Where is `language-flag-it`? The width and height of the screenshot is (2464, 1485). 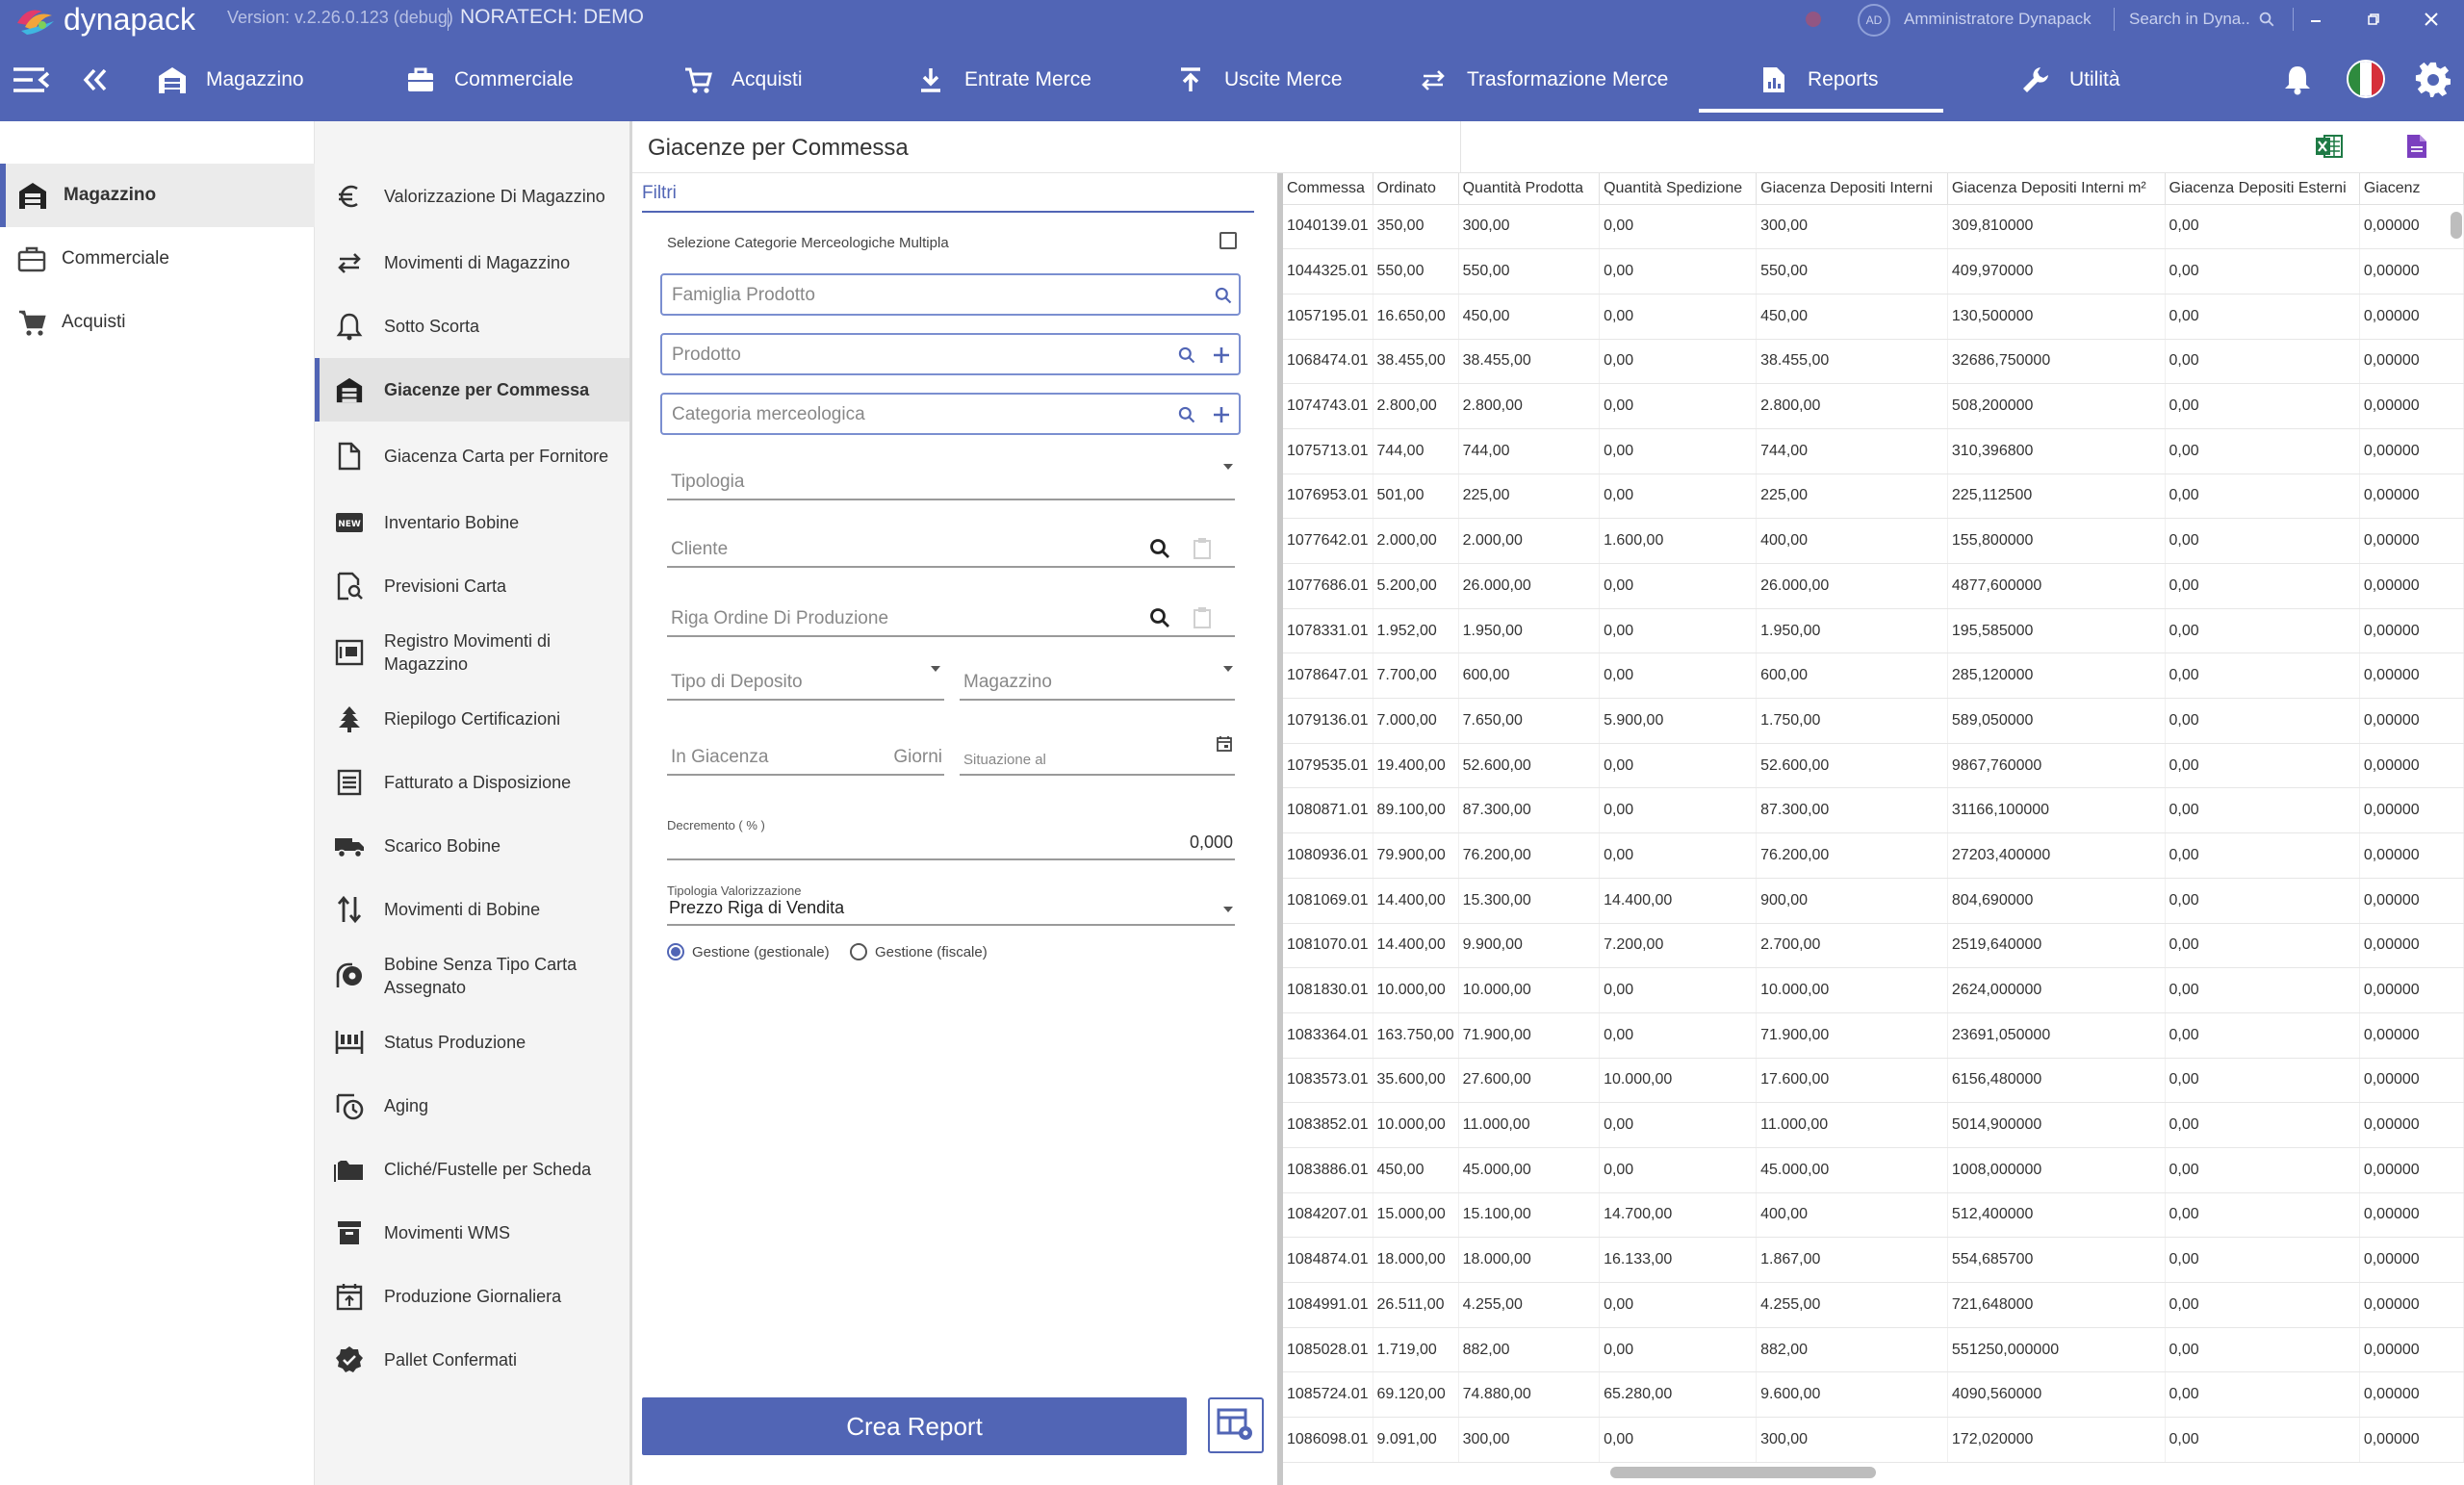 language-flag-it is located at coordinates (2366, 79).